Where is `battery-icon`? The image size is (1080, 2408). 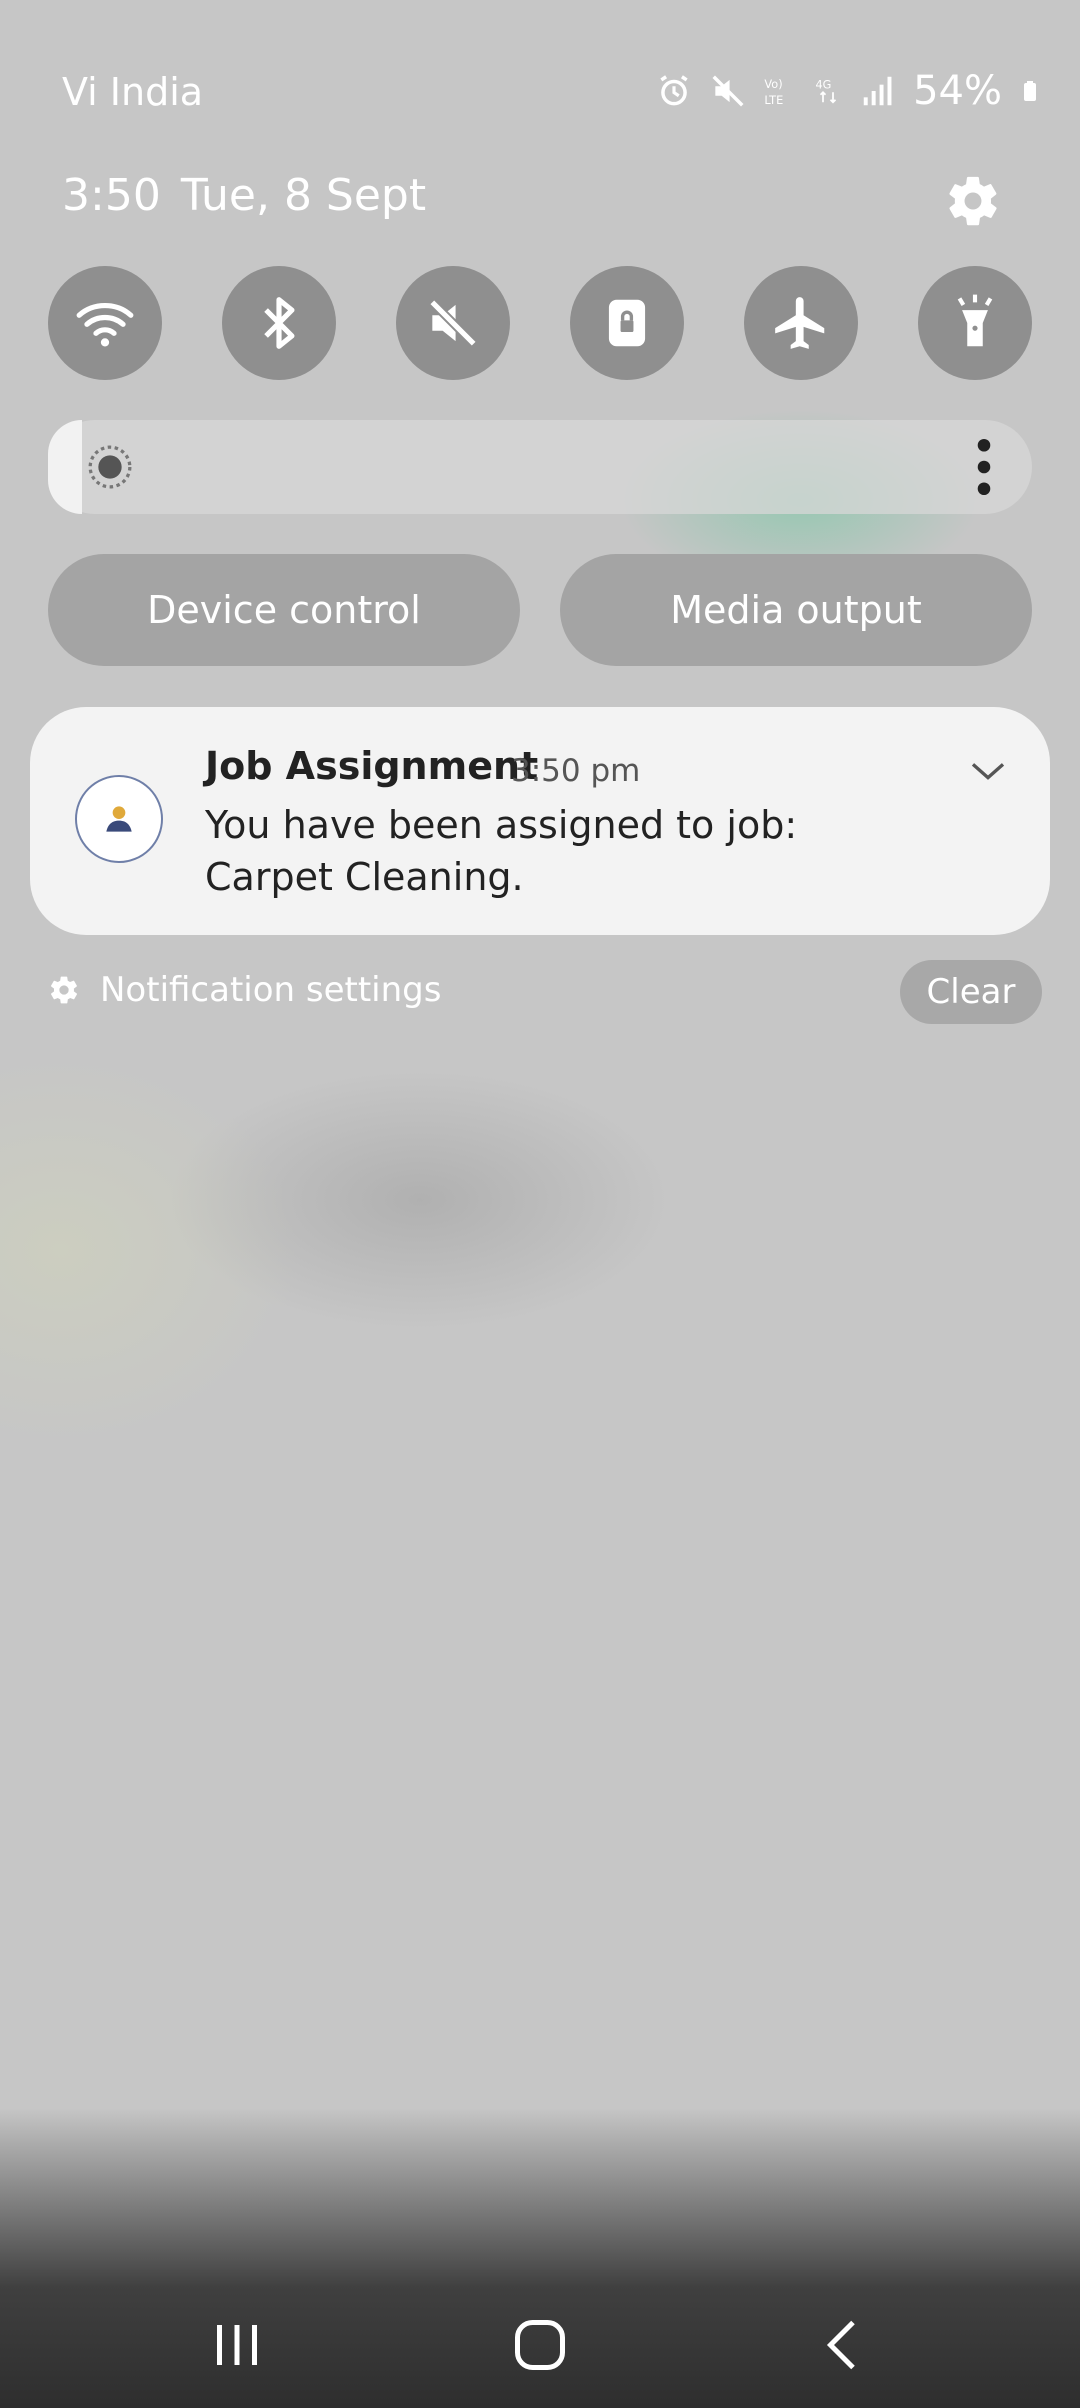
battery-icon is located at coordinates (1030, 91).